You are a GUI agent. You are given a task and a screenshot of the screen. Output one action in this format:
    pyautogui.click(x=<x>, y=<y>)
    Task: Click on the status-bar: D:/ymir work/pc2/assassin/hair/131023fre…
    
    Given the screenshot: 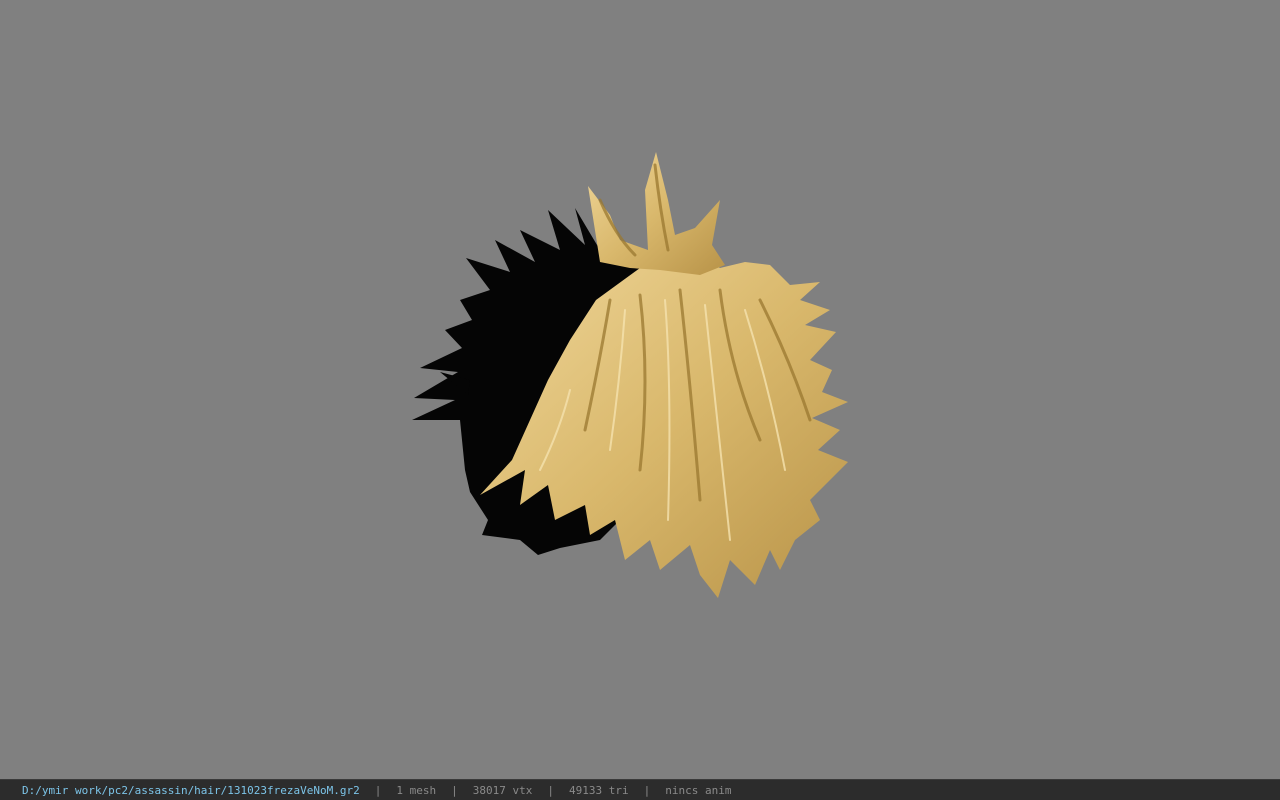 What is the action you would take?
    pyautogui.click(x=640, y=789)
    